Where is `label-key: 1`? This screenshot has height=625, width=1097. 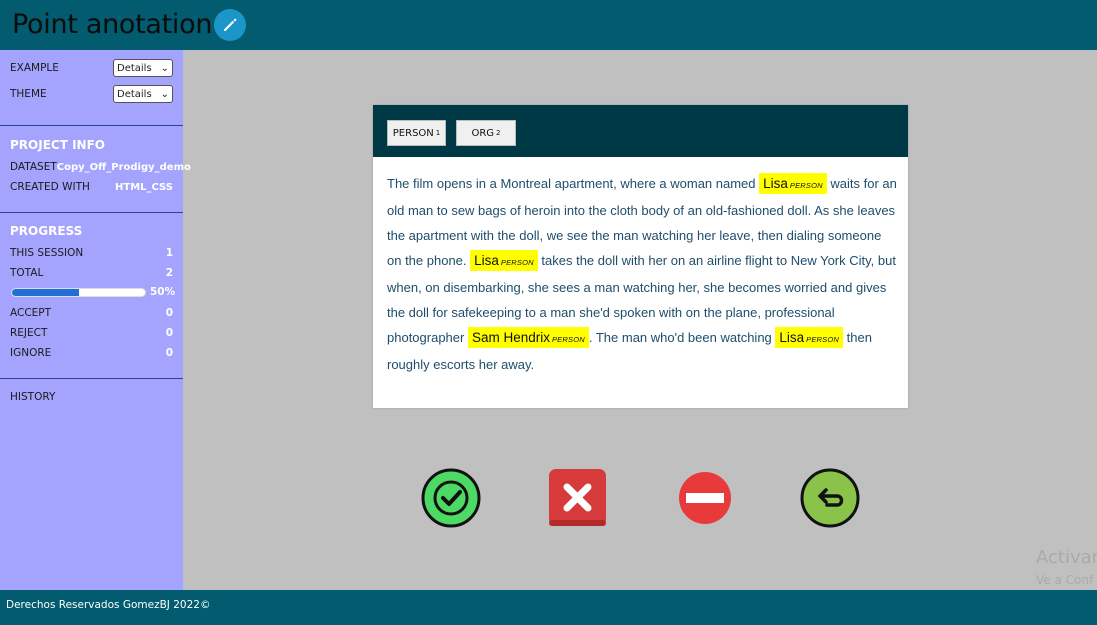 label-key: 1 is located at coordinates (438, 133).